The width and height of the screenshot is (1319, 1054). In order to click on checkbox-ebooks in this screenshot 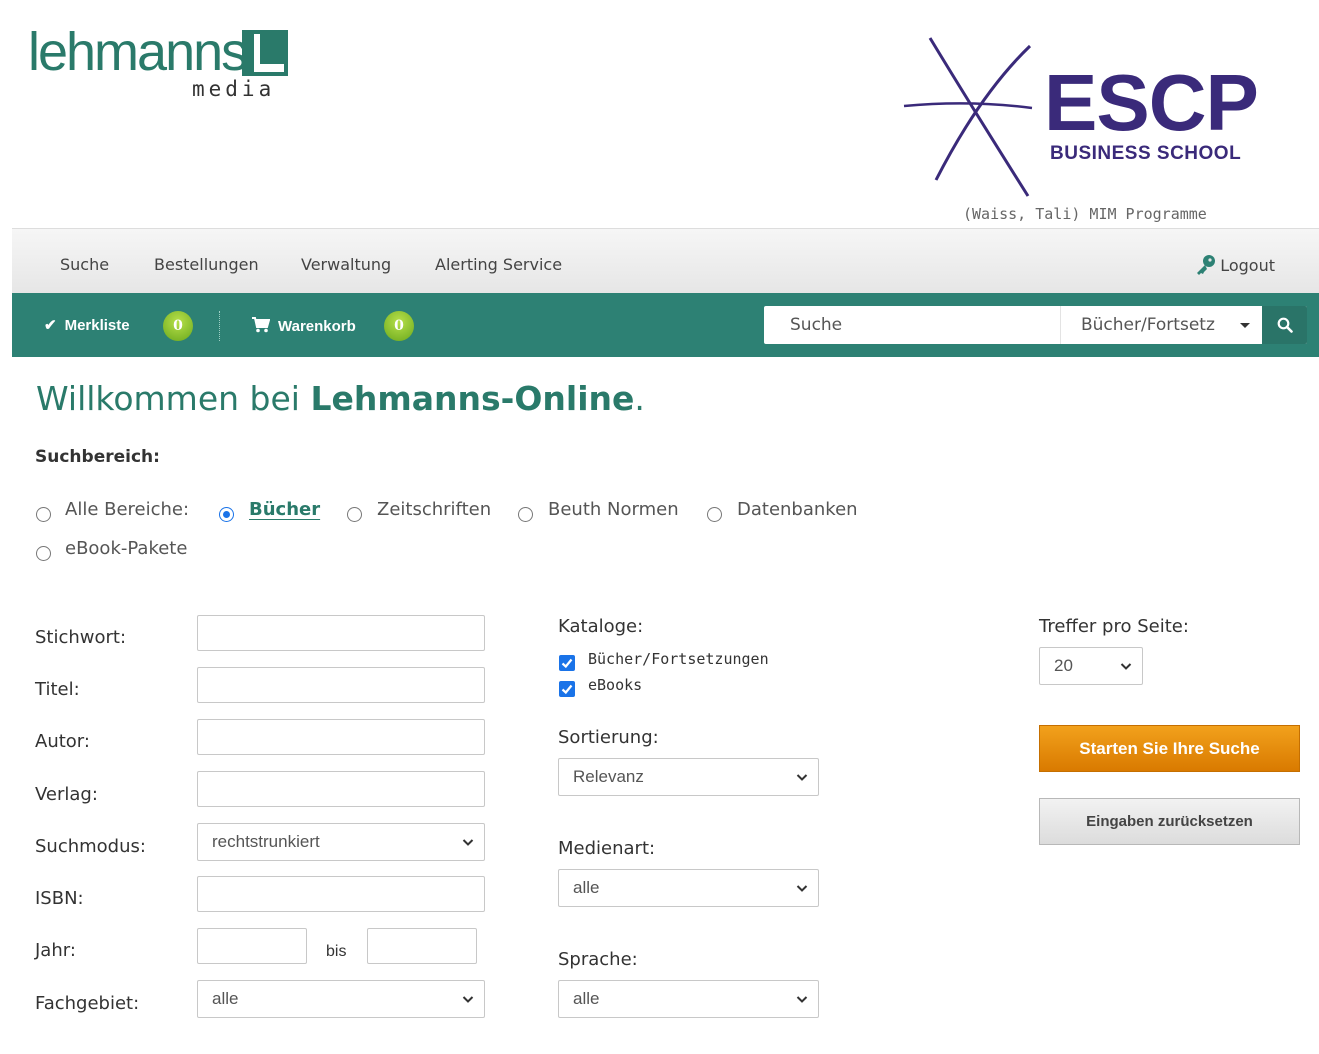, I will do `click(567, 689)`.